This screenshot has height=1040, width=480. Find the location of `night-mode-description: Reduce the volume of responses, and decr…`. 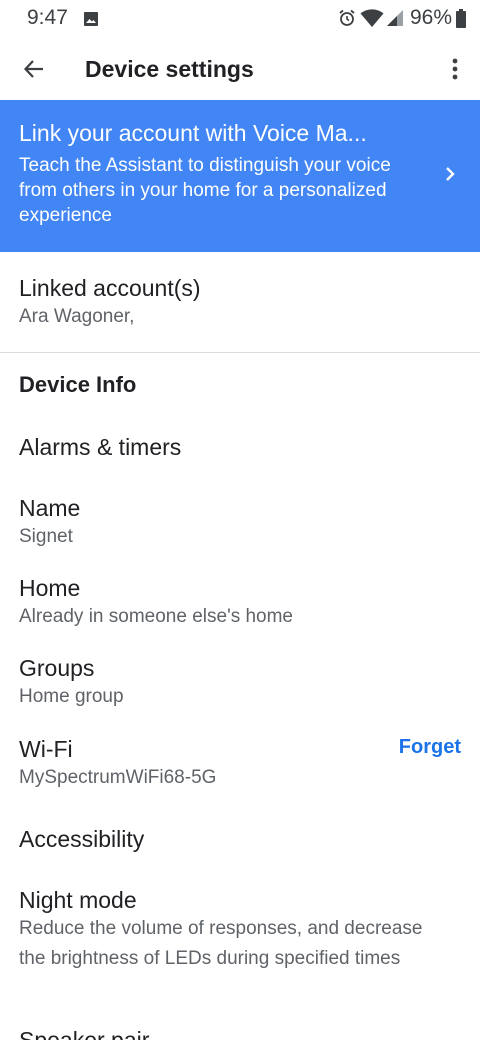

night-mode-description: Reduce the volume of responses, and decr… is located at coordinates (221, 943).